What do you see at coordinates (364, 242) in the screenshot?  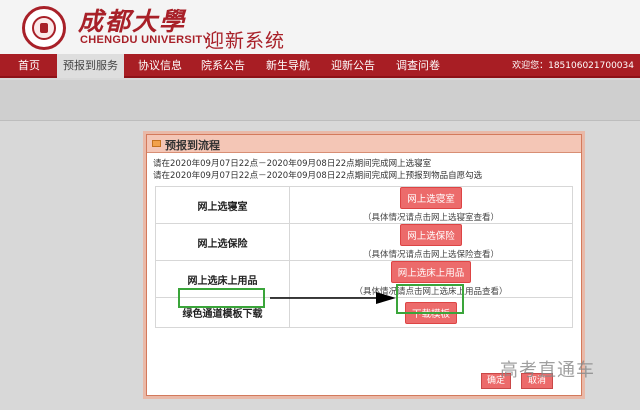 I see `table-row: 网上选保险 网上选保险 （具体情况请点击网上选保险查看）` at bounding box center [364, 242].